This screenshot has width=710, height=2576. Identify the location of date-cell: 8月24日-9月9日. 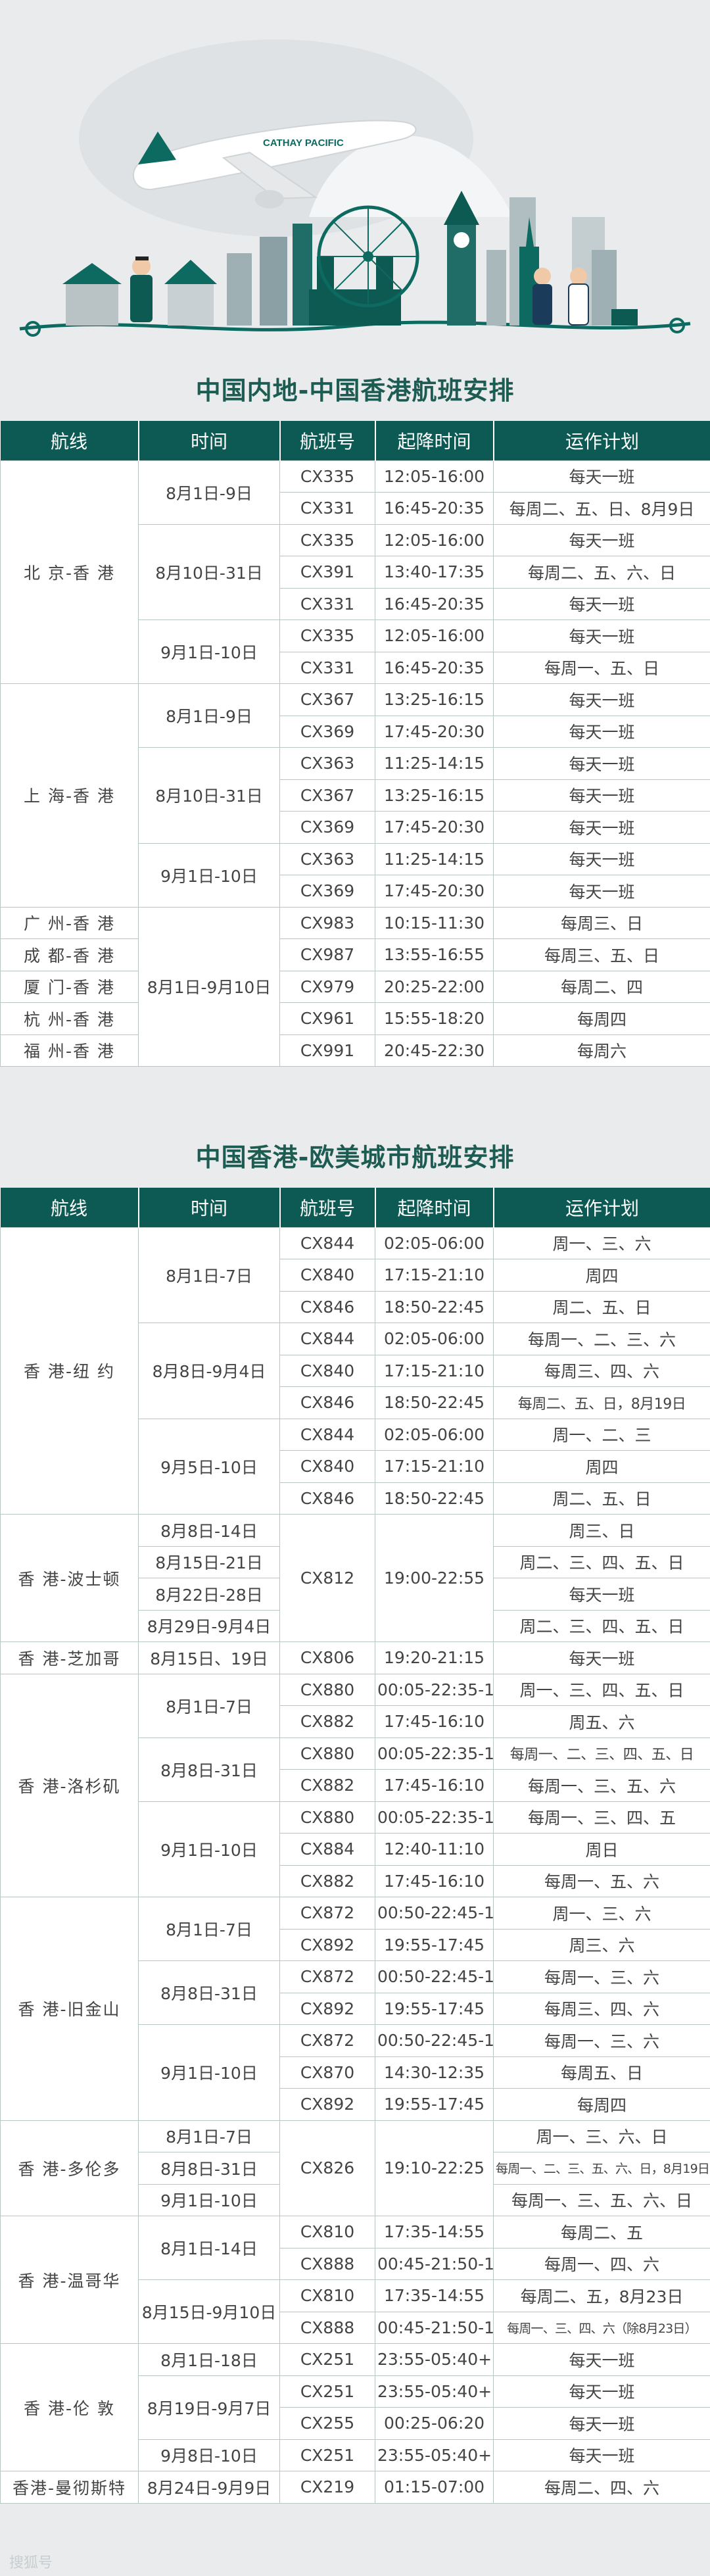
(209, 2487).